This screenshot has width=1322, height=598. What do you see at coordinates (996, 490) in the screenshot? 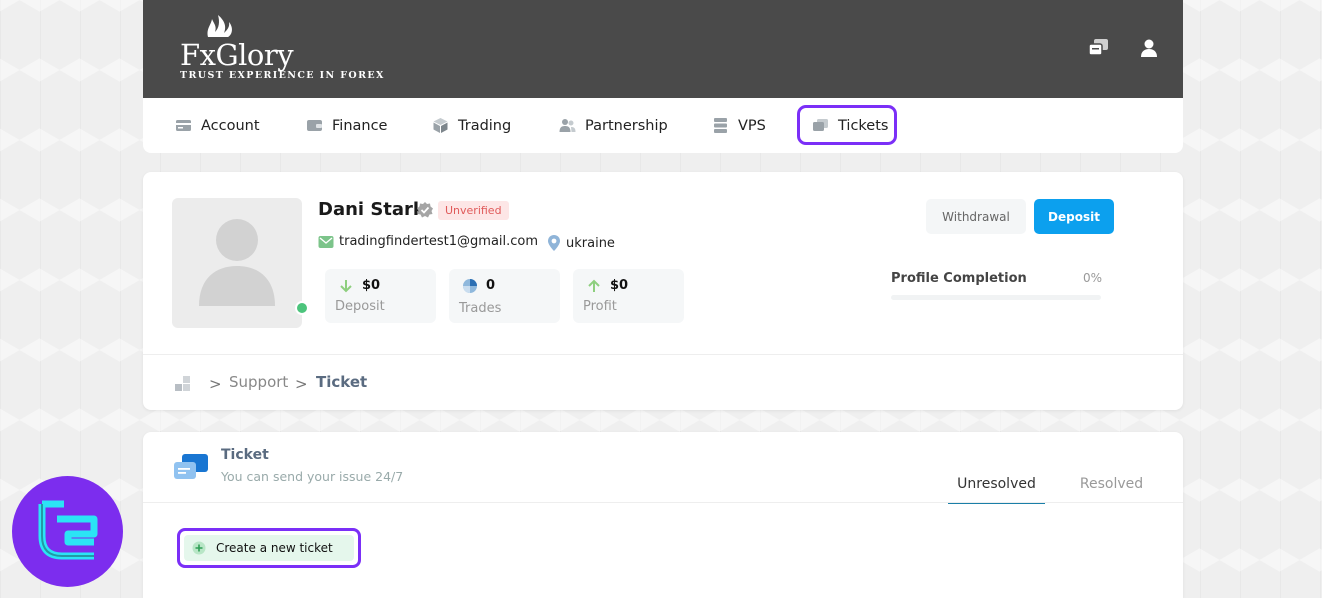
I see `tab-unresolved: Unresolved` at bounding box center [996, 490].